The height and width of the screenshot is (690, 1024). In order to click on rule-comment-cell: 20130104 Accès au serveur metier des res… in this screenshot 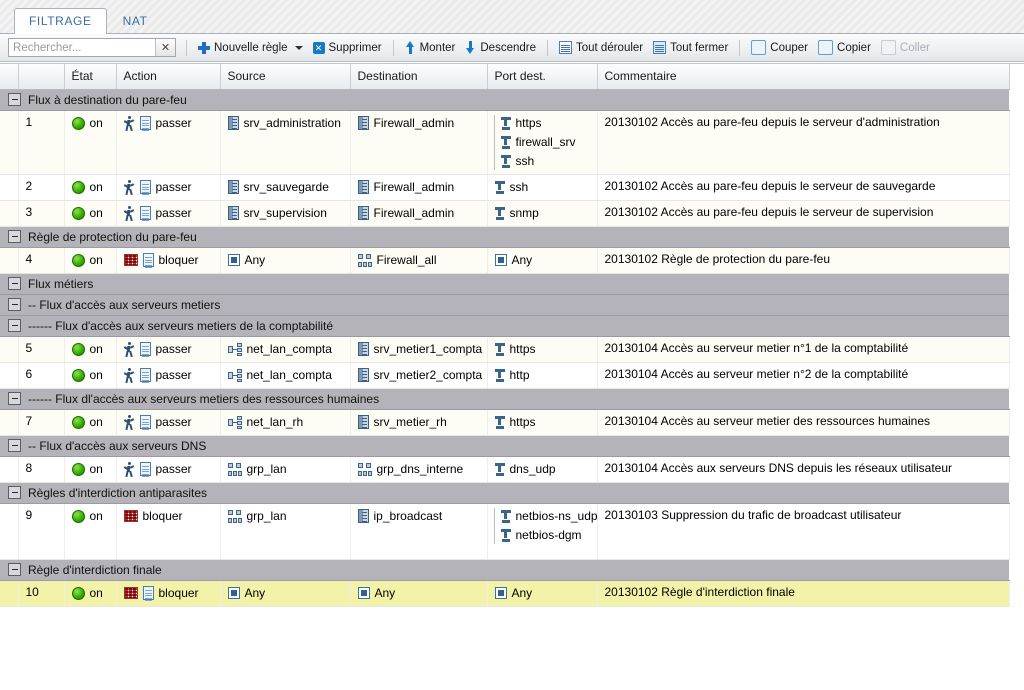, I will do `click(803, 422)`.